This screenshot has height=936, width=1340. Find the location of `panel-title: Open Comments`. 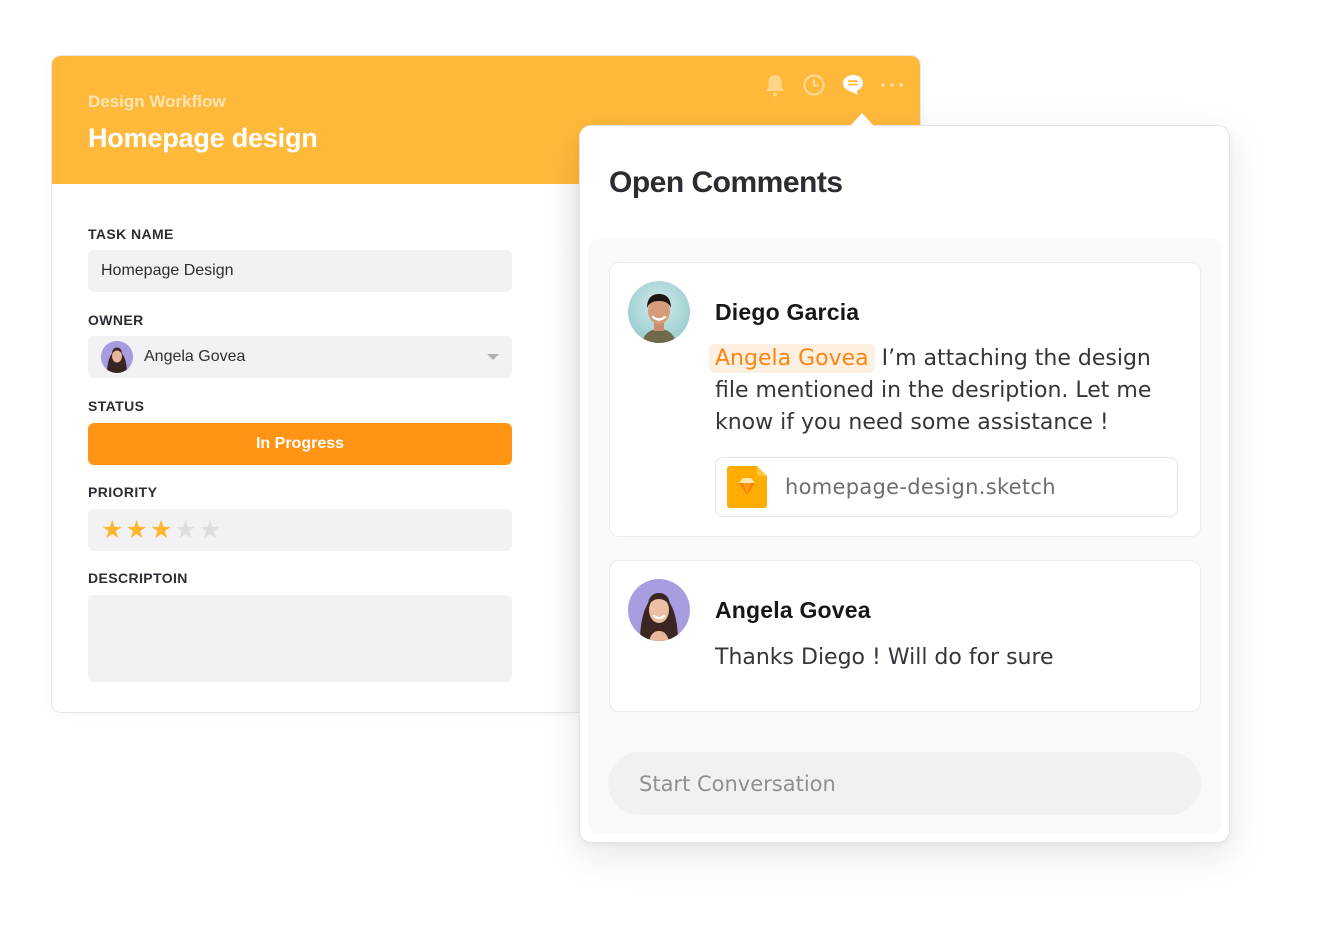

panel-title: Open Comments is located at coordinates (726, 182).